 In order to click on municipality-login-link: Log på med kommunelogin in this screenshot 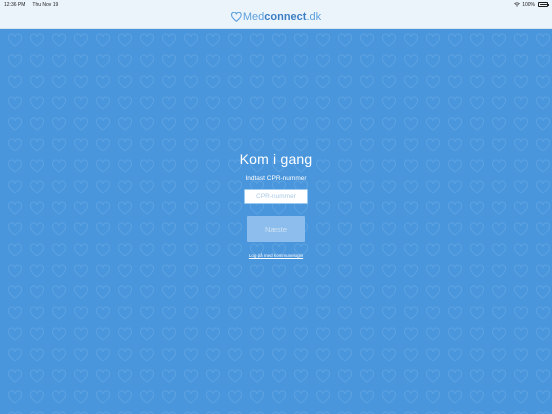, I will do `click(276, 255)`.